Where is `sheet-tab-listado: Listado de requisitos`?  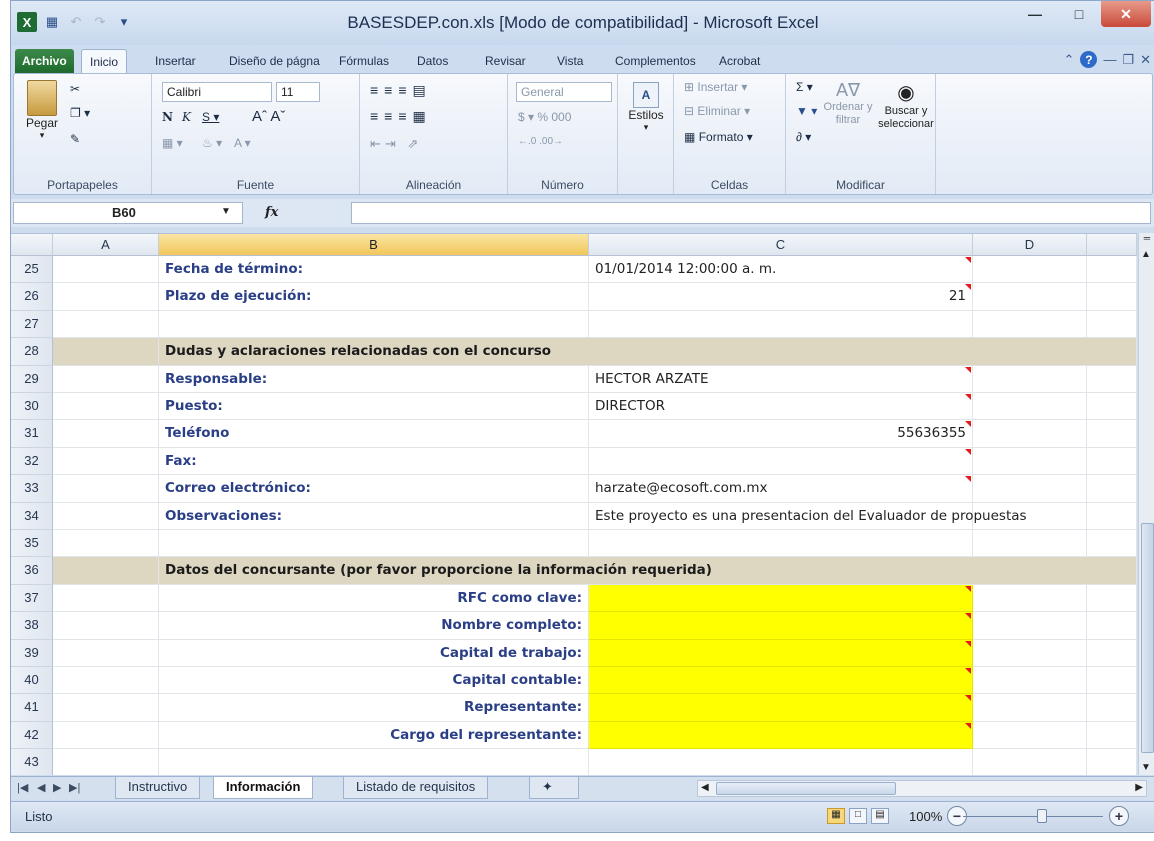 sheet-tab-listado: Listado de requisitos is located at coordinates (416, 788).